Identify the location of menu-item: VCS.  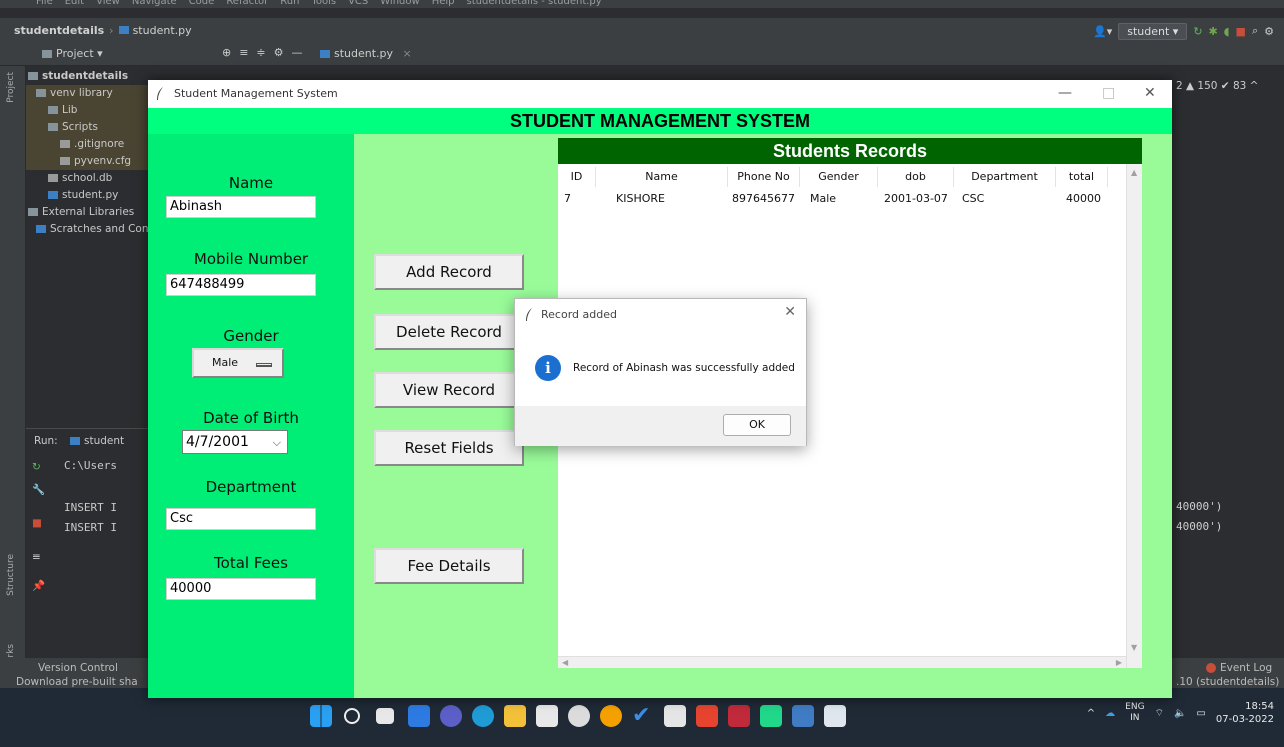
(358, 3).